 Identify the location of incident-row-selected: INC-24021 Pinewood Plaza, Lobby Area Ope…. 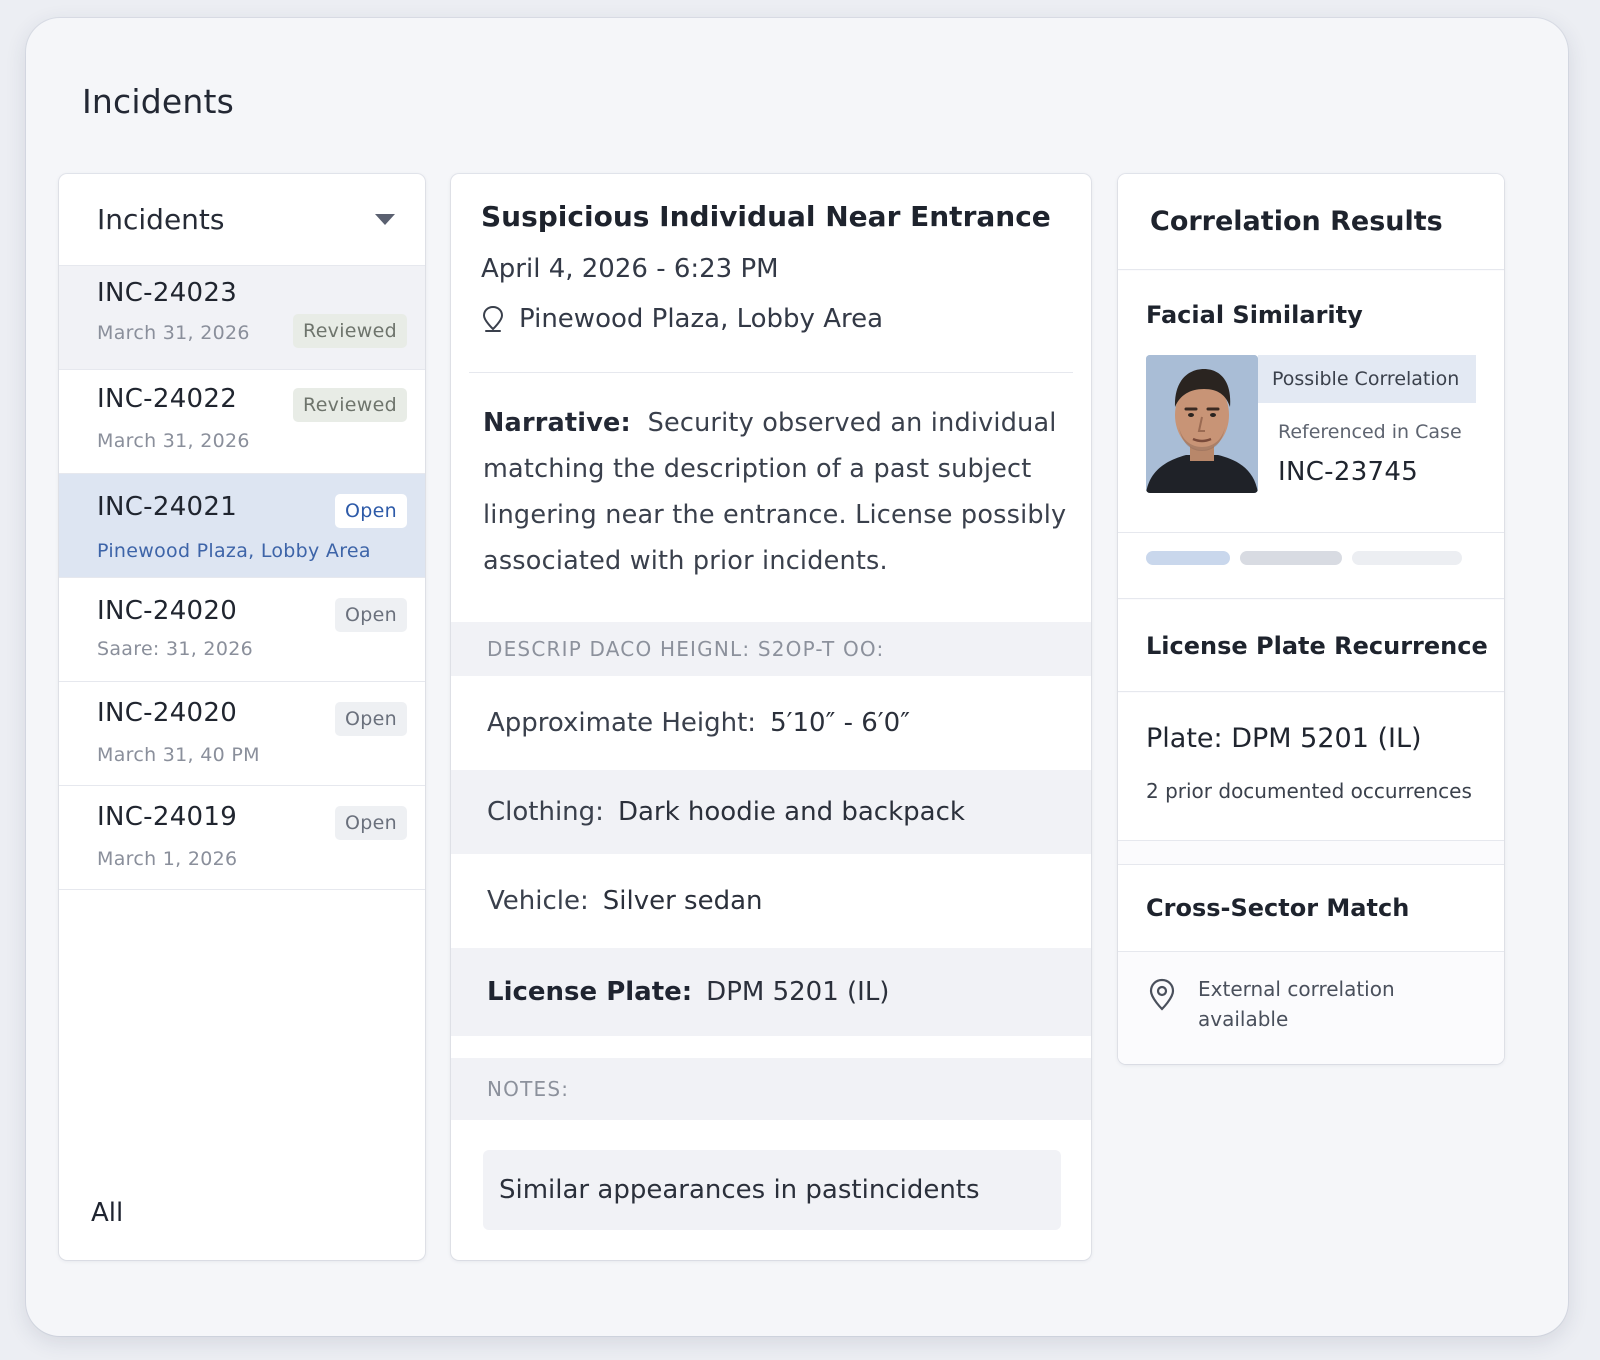
(242, 526).